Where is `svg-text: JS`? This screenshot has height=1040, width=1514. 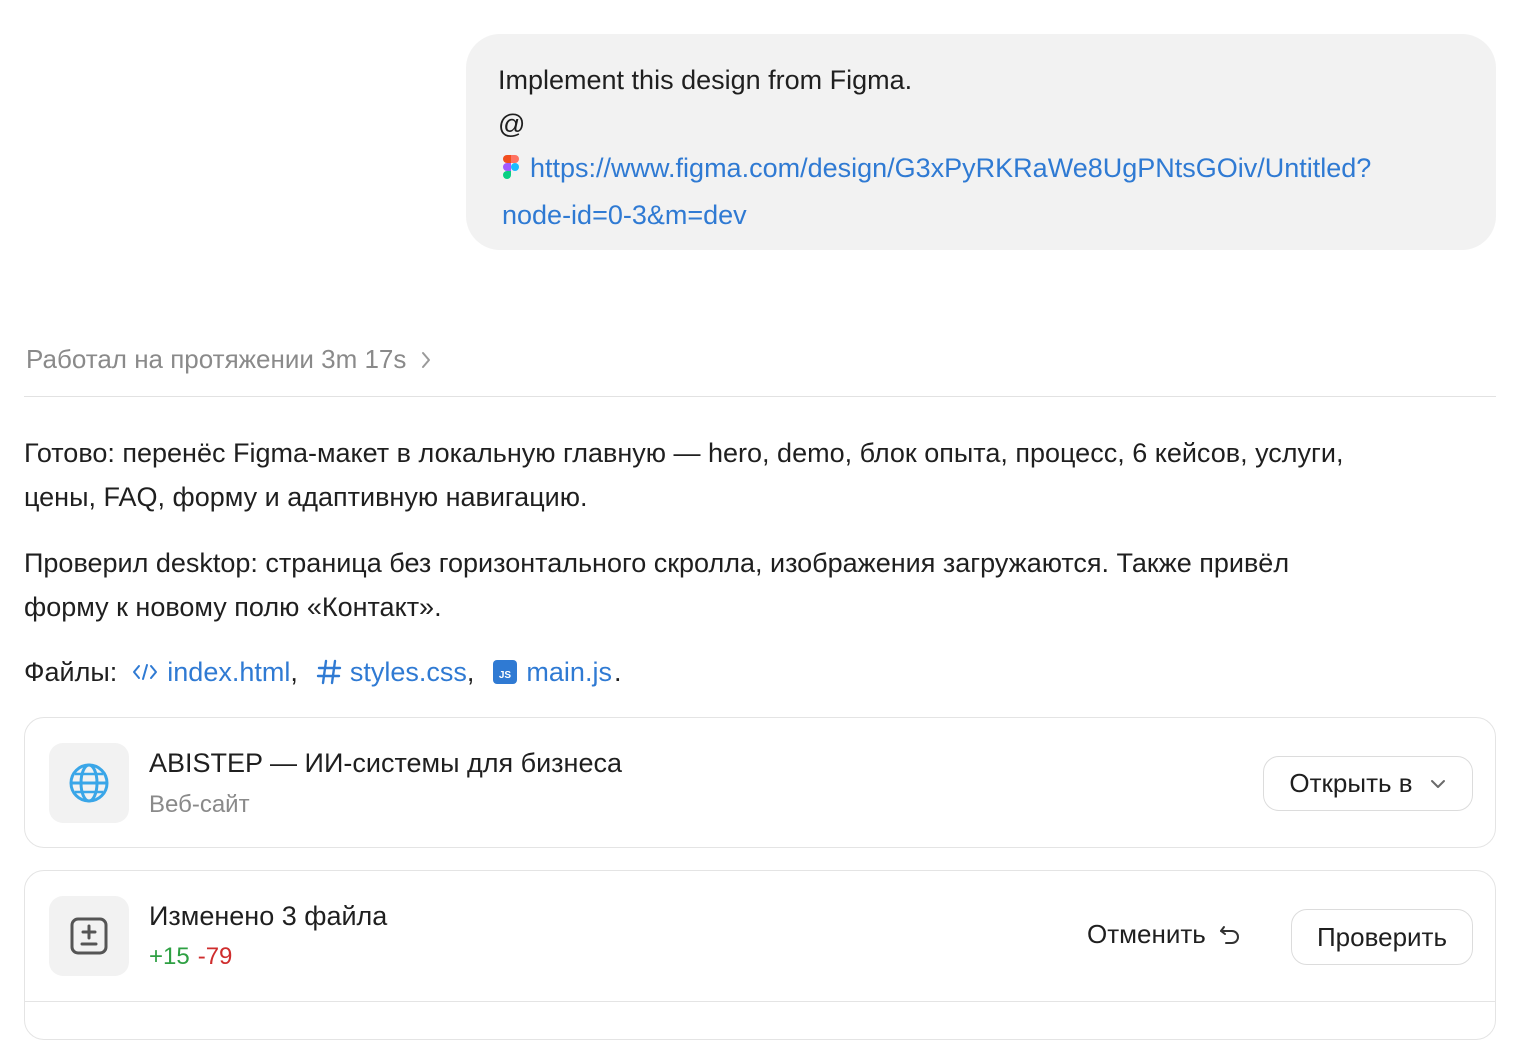
svg-text: JS is located at coordinates (505, 675).